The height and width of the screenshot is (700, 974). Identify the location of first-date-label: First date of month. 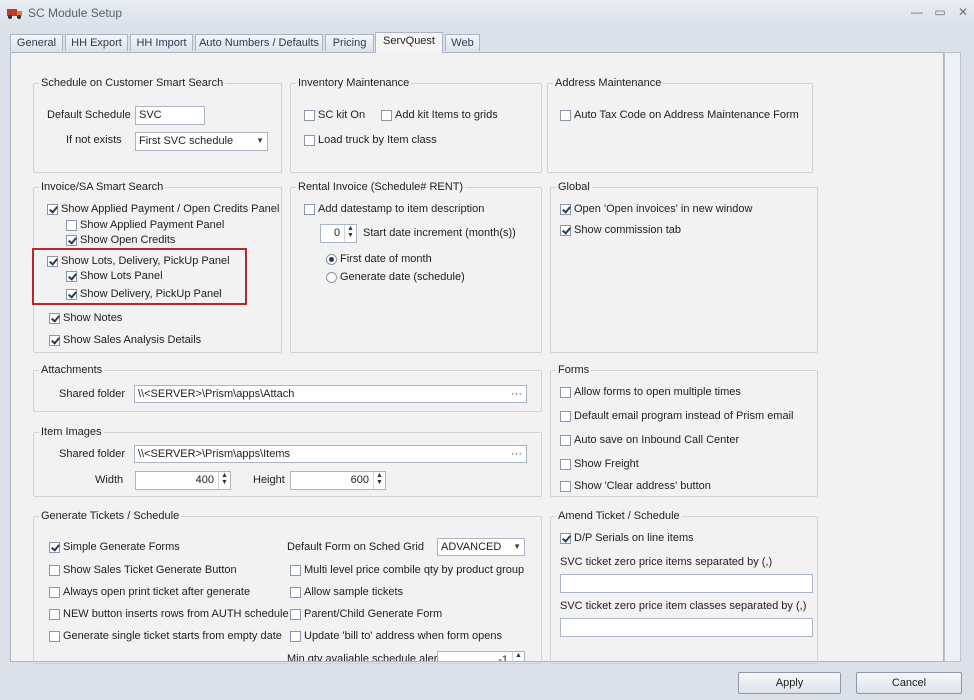
(386, 259).